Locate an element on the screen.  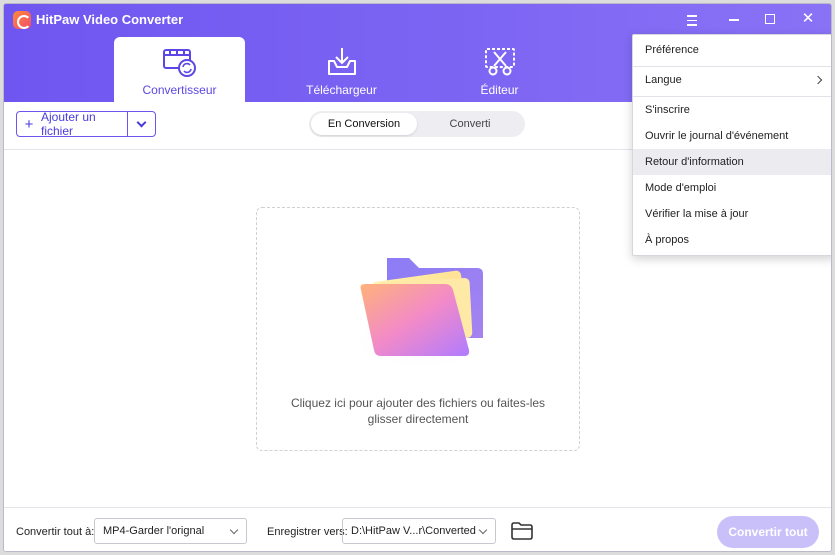
output-format-value: MP4-Garder l'orignal is located at coordinates (154, 531).